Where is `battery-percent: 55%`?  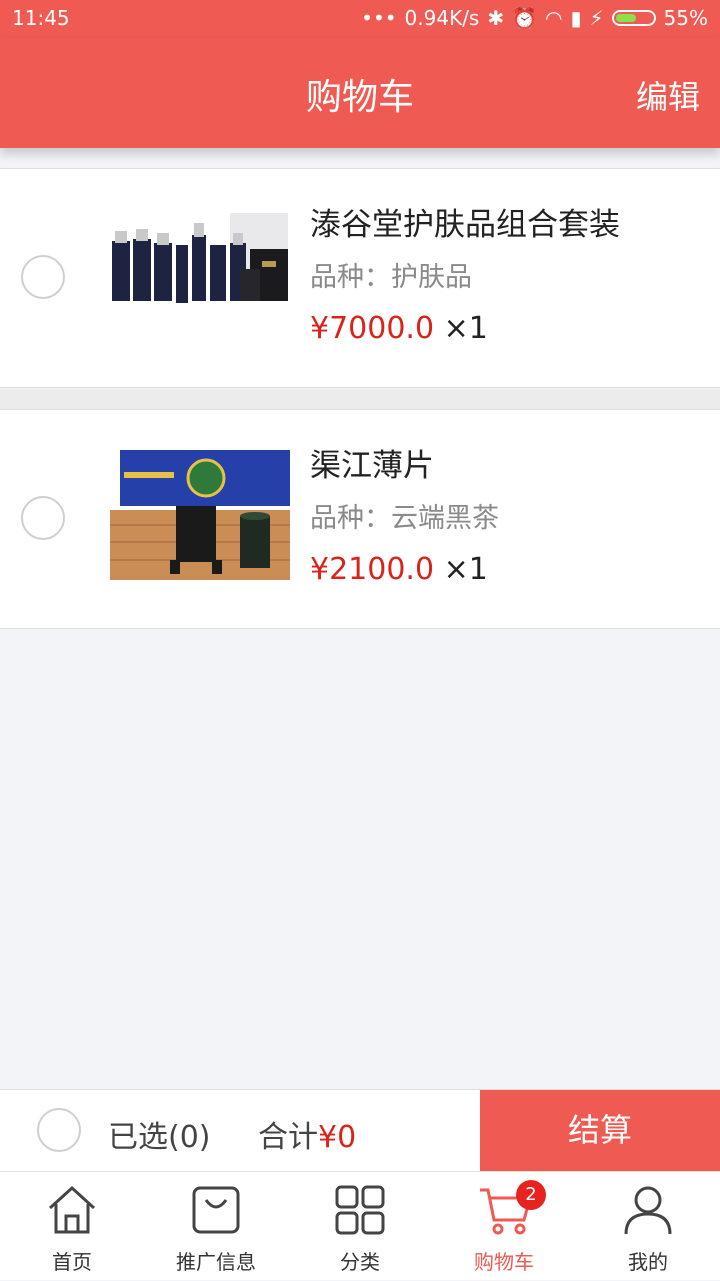
battery-percent: 55% is located at coordinates (685, 18).